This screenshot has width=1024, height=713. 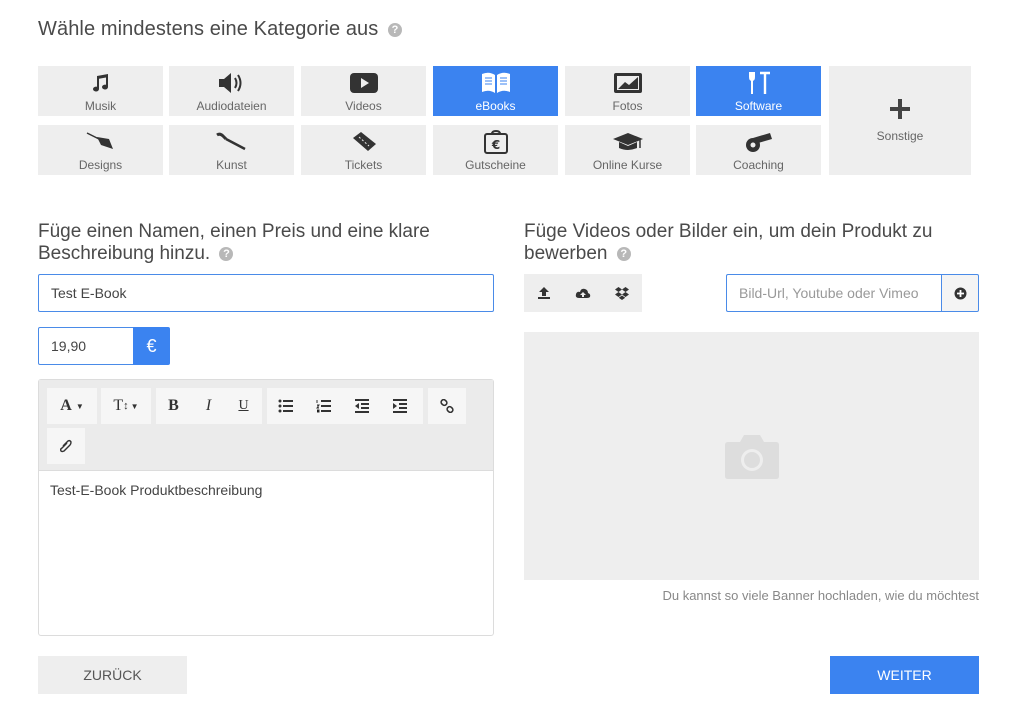 What do you see at coordinates (208, 29) in the screenshot?
I see `category-title-text: Wähle mindestens eine Kategorie aus` at bounding box center [208, 29].